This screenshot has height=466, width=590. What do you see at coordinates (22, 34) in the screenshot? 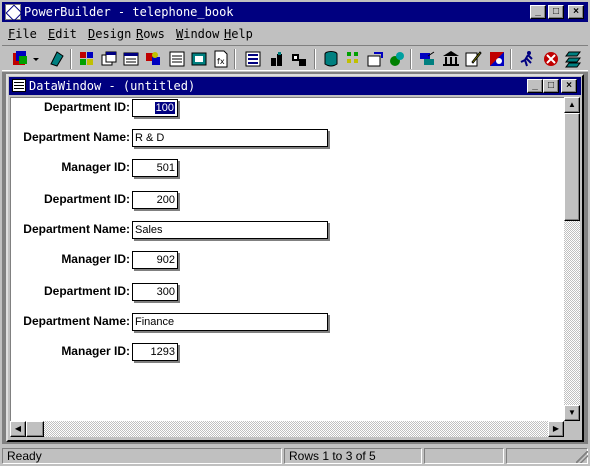
I see `menu-file: File` at bounding box center [22, 34].